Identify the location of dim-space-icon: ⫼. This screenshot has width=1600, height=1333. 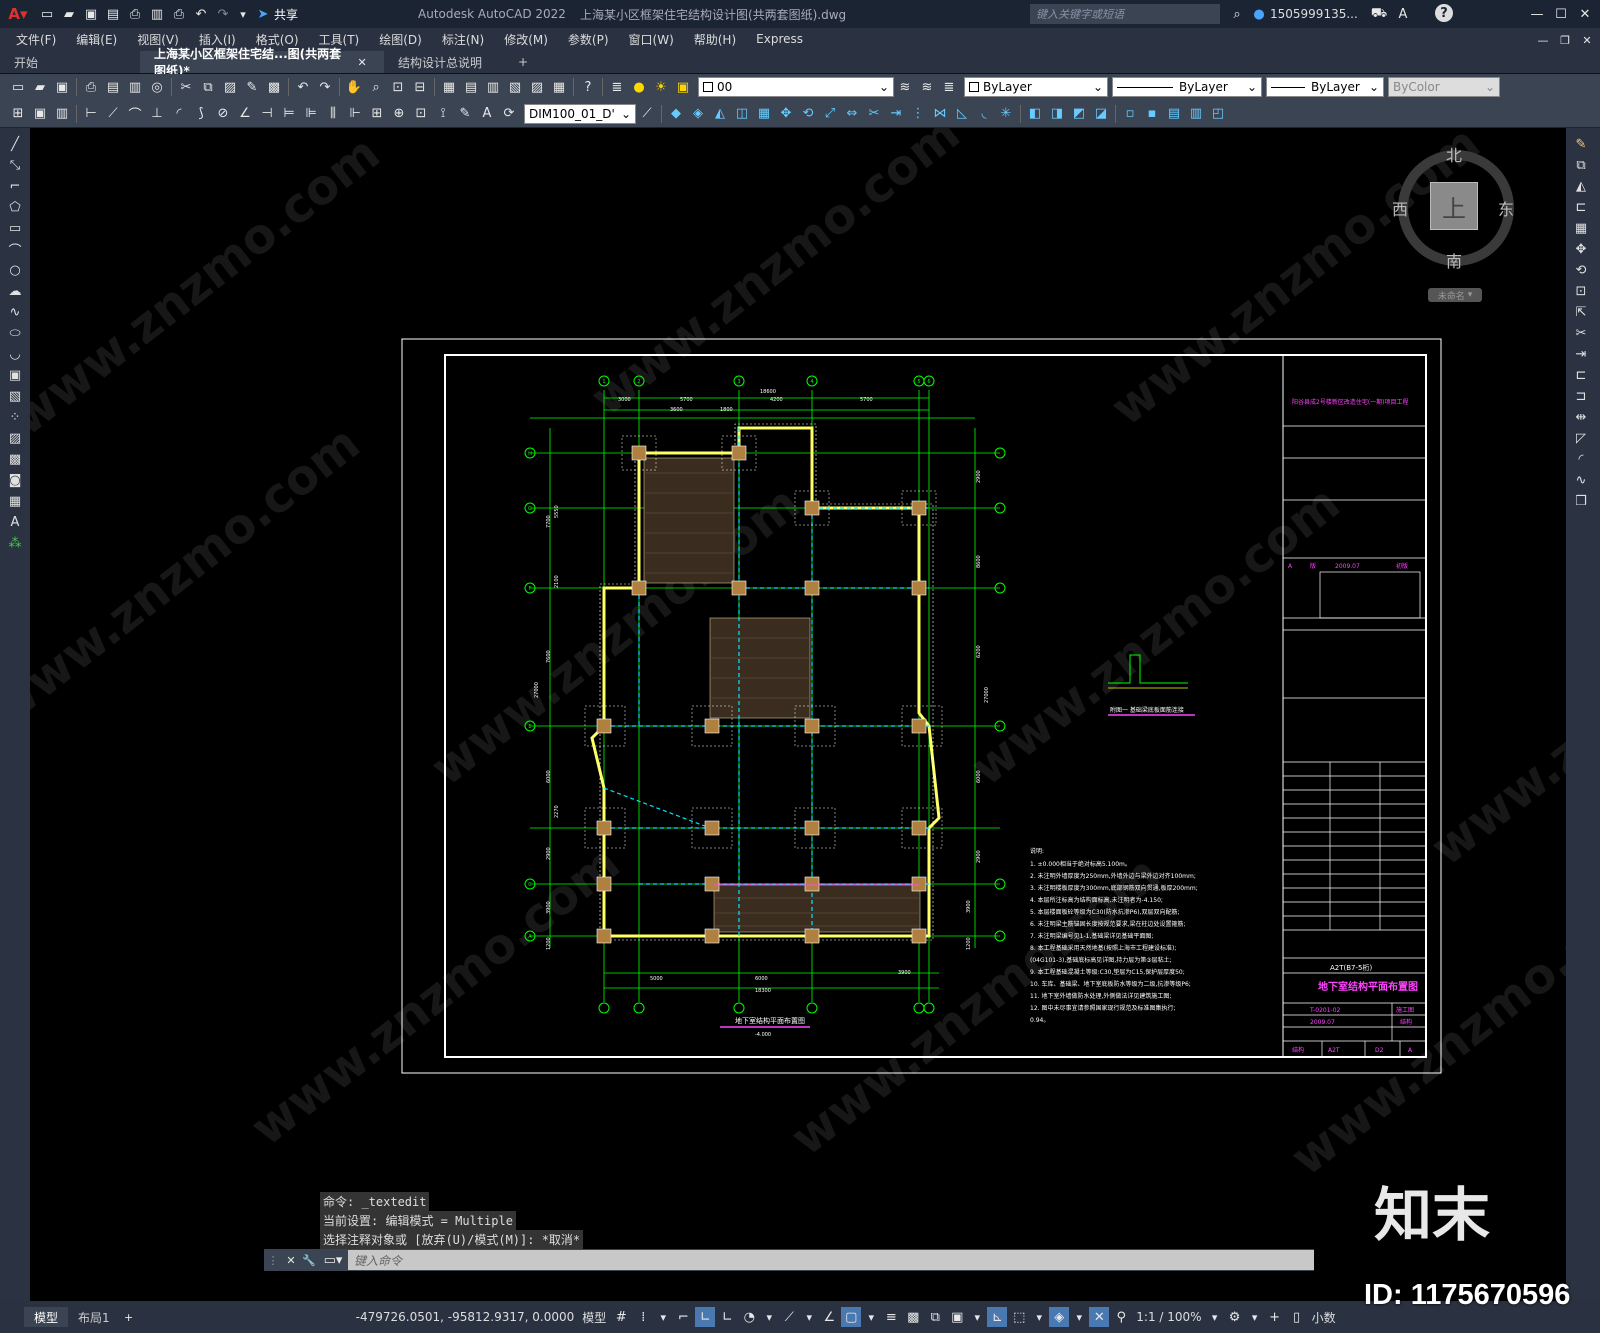
(333, 114).